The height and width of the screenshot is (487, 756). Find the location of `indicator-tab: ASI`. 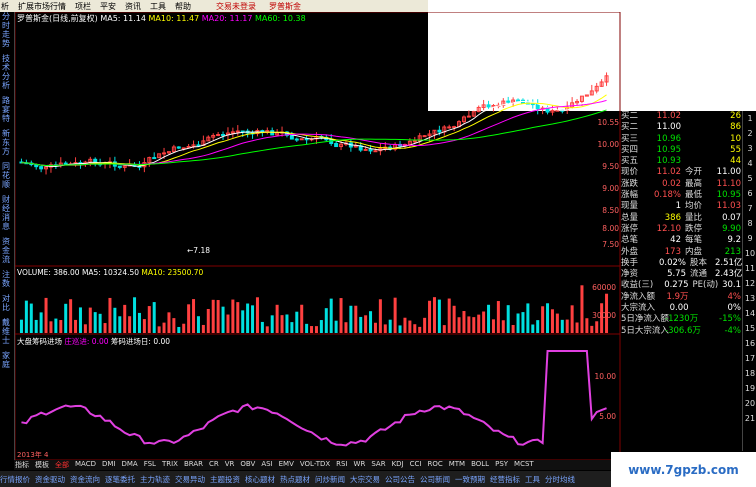

indicator-tab: ASI is located at coordinates (266, 465).